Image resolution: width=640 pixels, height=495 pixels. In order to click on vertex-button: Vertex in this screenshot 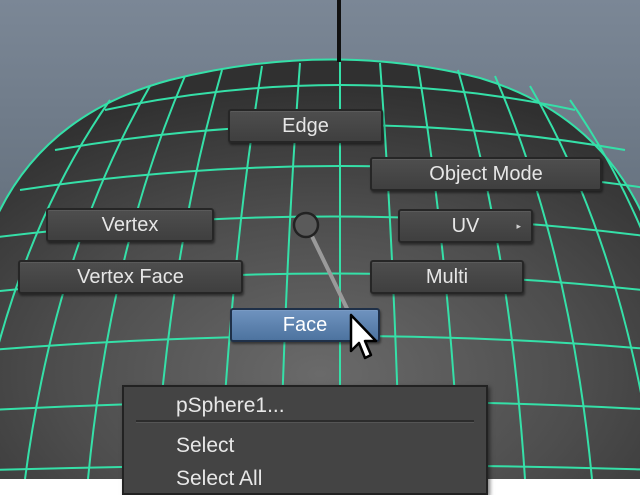, I will do `click(130, 225)`.